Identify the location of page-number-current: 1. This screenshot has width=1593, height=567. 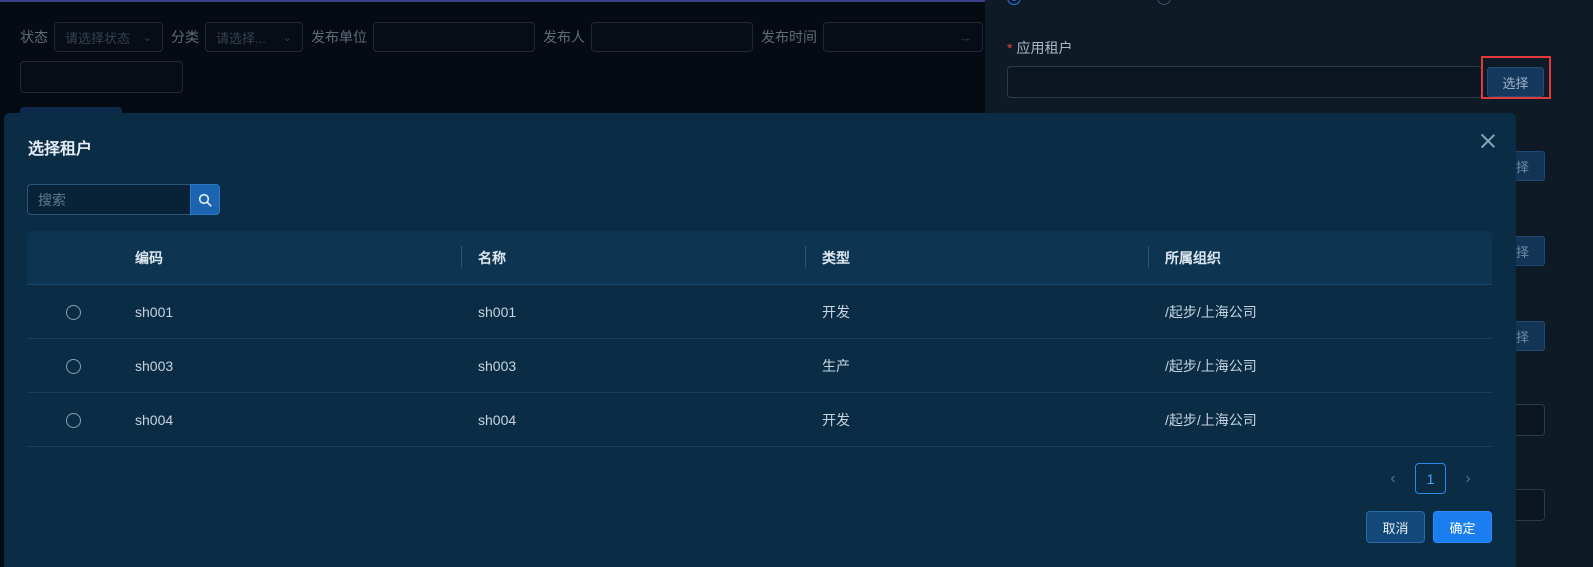
(1430, 478).